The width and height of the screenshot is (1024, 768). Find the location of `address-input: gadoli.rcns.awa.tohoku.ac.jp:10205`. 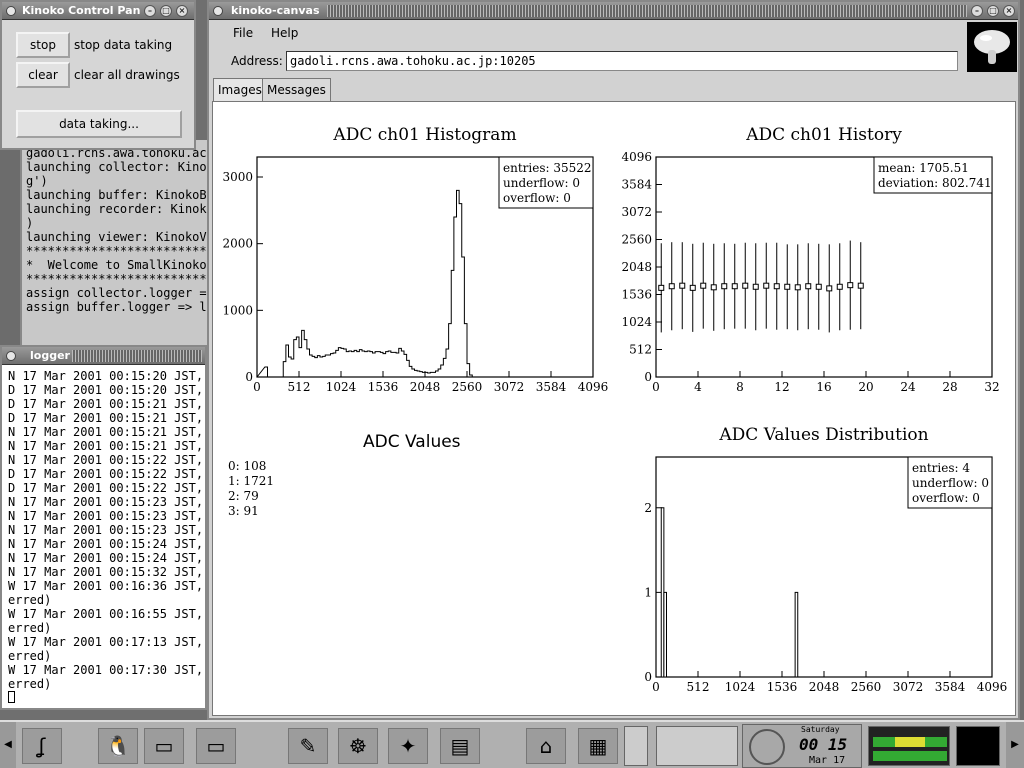

address-input: gadoli.rcns.awa.tohoku.ac.jp:10205 is located at coordinates (622, 61).